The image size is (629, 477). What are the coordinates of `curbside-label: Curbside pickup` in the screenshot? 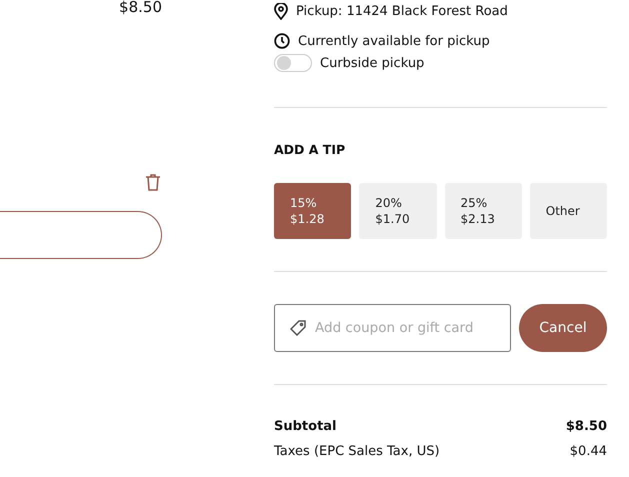 It's located at (372, 63).